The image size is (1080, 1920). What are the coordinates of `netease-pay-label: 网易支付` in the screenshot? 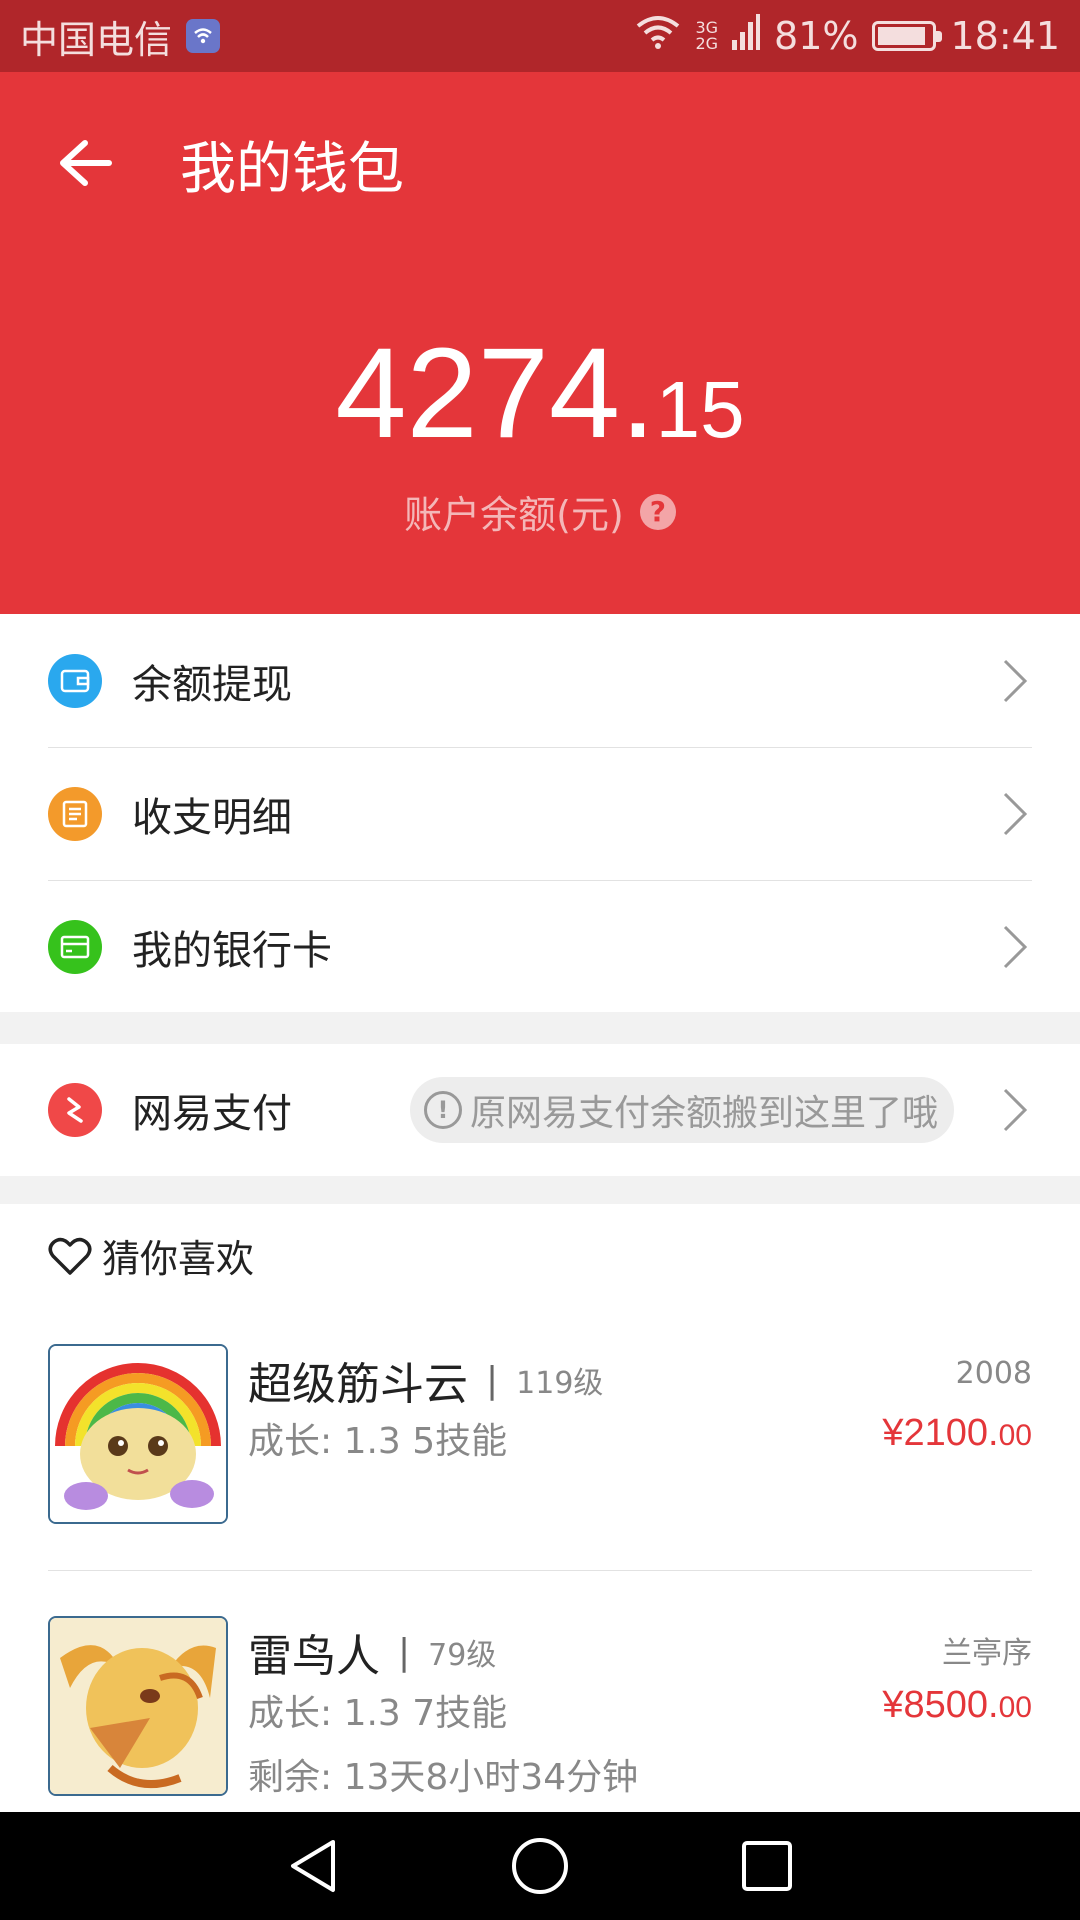 It's located at (212, 1114).